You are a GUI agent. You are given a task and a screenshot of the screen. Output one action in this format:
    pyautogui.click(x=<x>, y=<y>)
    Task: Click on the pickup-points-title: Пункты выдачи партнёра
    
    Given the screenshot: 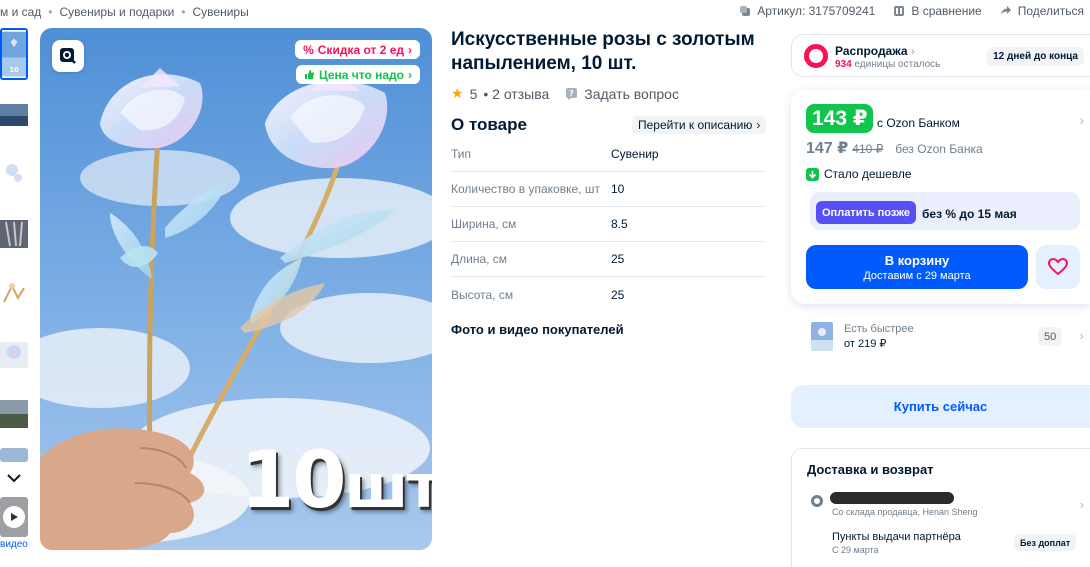 What is the action you would take?
    pyautogui.click(x=896, y=537)
    